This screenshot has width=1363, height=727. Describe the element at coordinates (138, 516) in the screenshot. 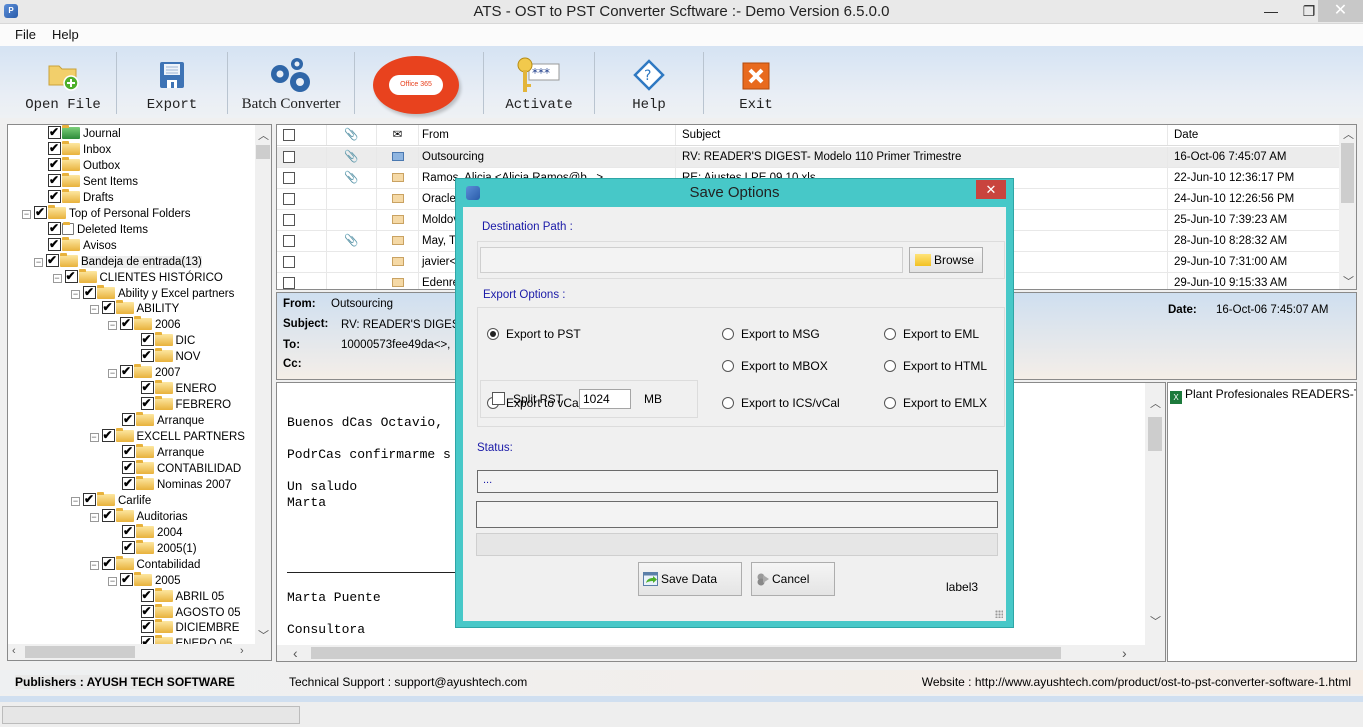

I see `tree-item: − Auditorias` at that location.